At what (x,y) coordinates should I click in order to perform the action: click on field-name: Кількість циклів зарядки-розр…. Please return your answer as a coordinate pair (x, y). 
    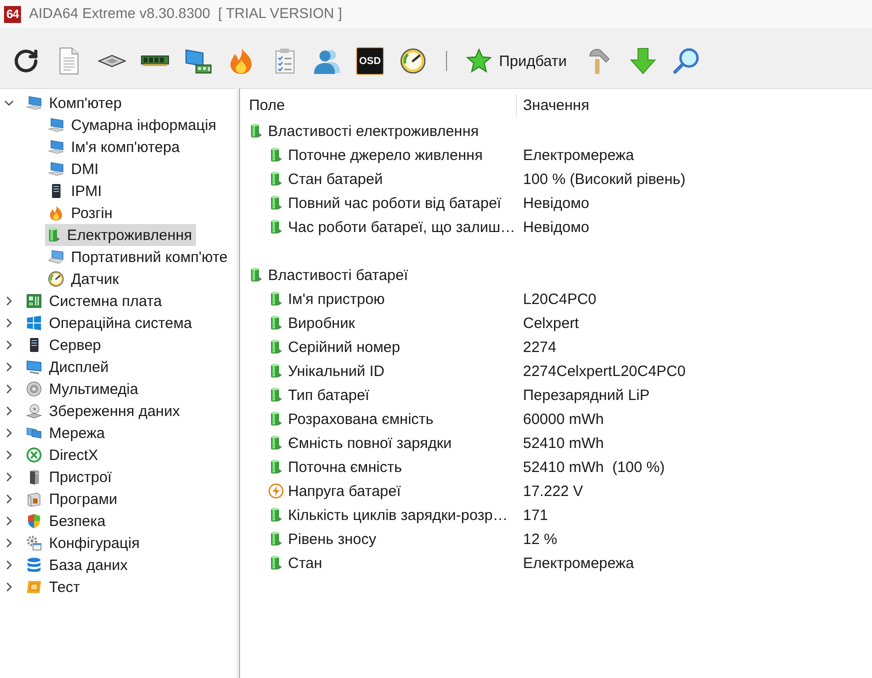
    Looking at the image, I should click on (398, 515).